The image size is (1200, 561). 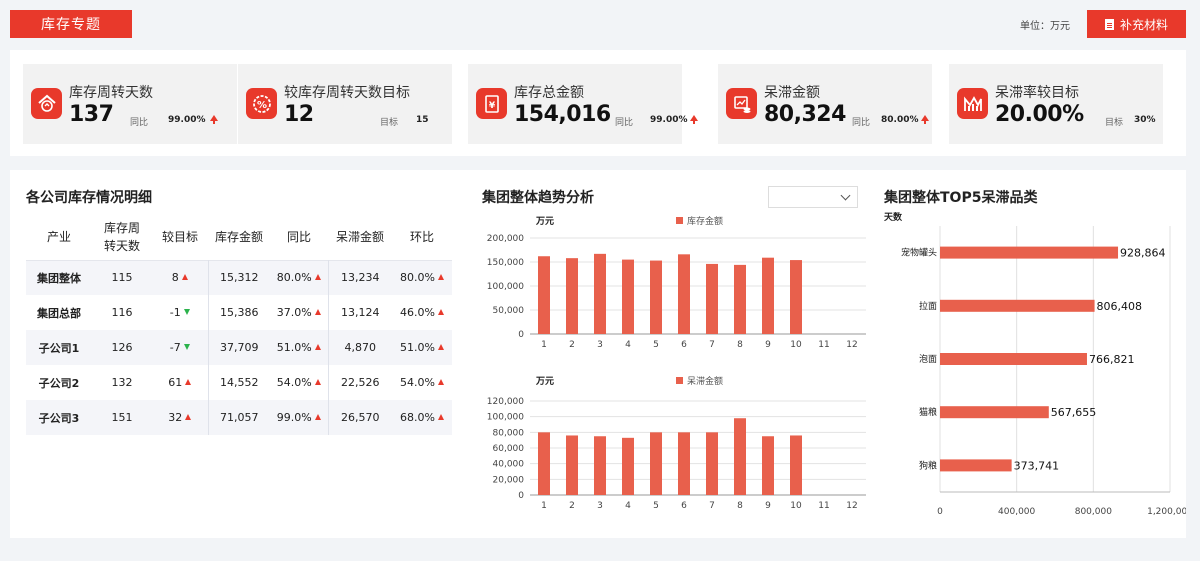 I want to click on cell-stagnant: 4,870, so click(x=360, y=347).